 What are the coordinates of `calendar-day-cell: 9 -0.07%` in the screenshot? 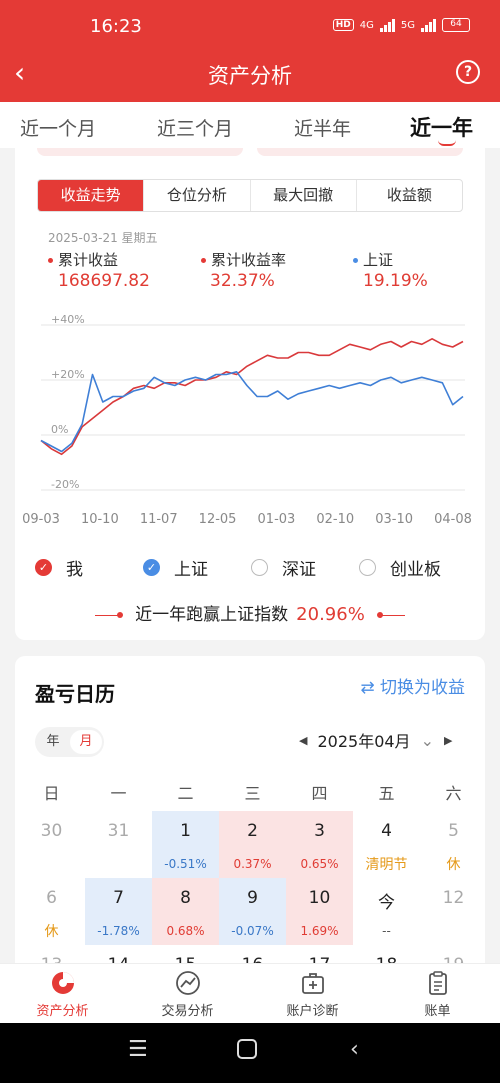 It's located at (252, 911).